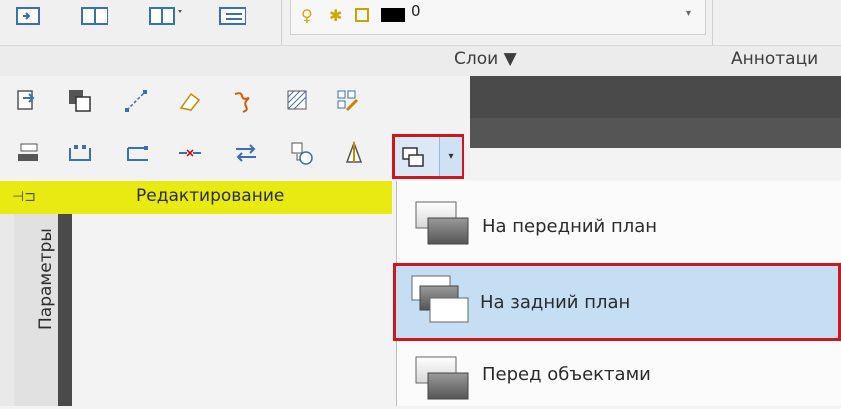 The height and width of the screenshot is (409, 841). Describe the element at coordinates (307, 15) in the screenshot. I see `lightbulb-icon: ♀` at that location.